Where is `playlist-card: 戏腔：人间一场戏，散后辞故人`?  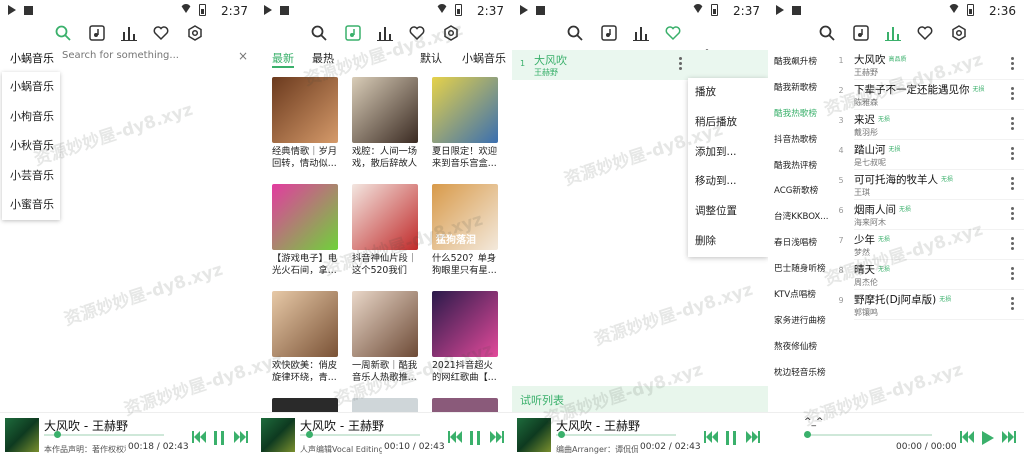 playlist-card: 戏腔：人间一场戏，散后辞故人 is located at coordinates (385, 123).